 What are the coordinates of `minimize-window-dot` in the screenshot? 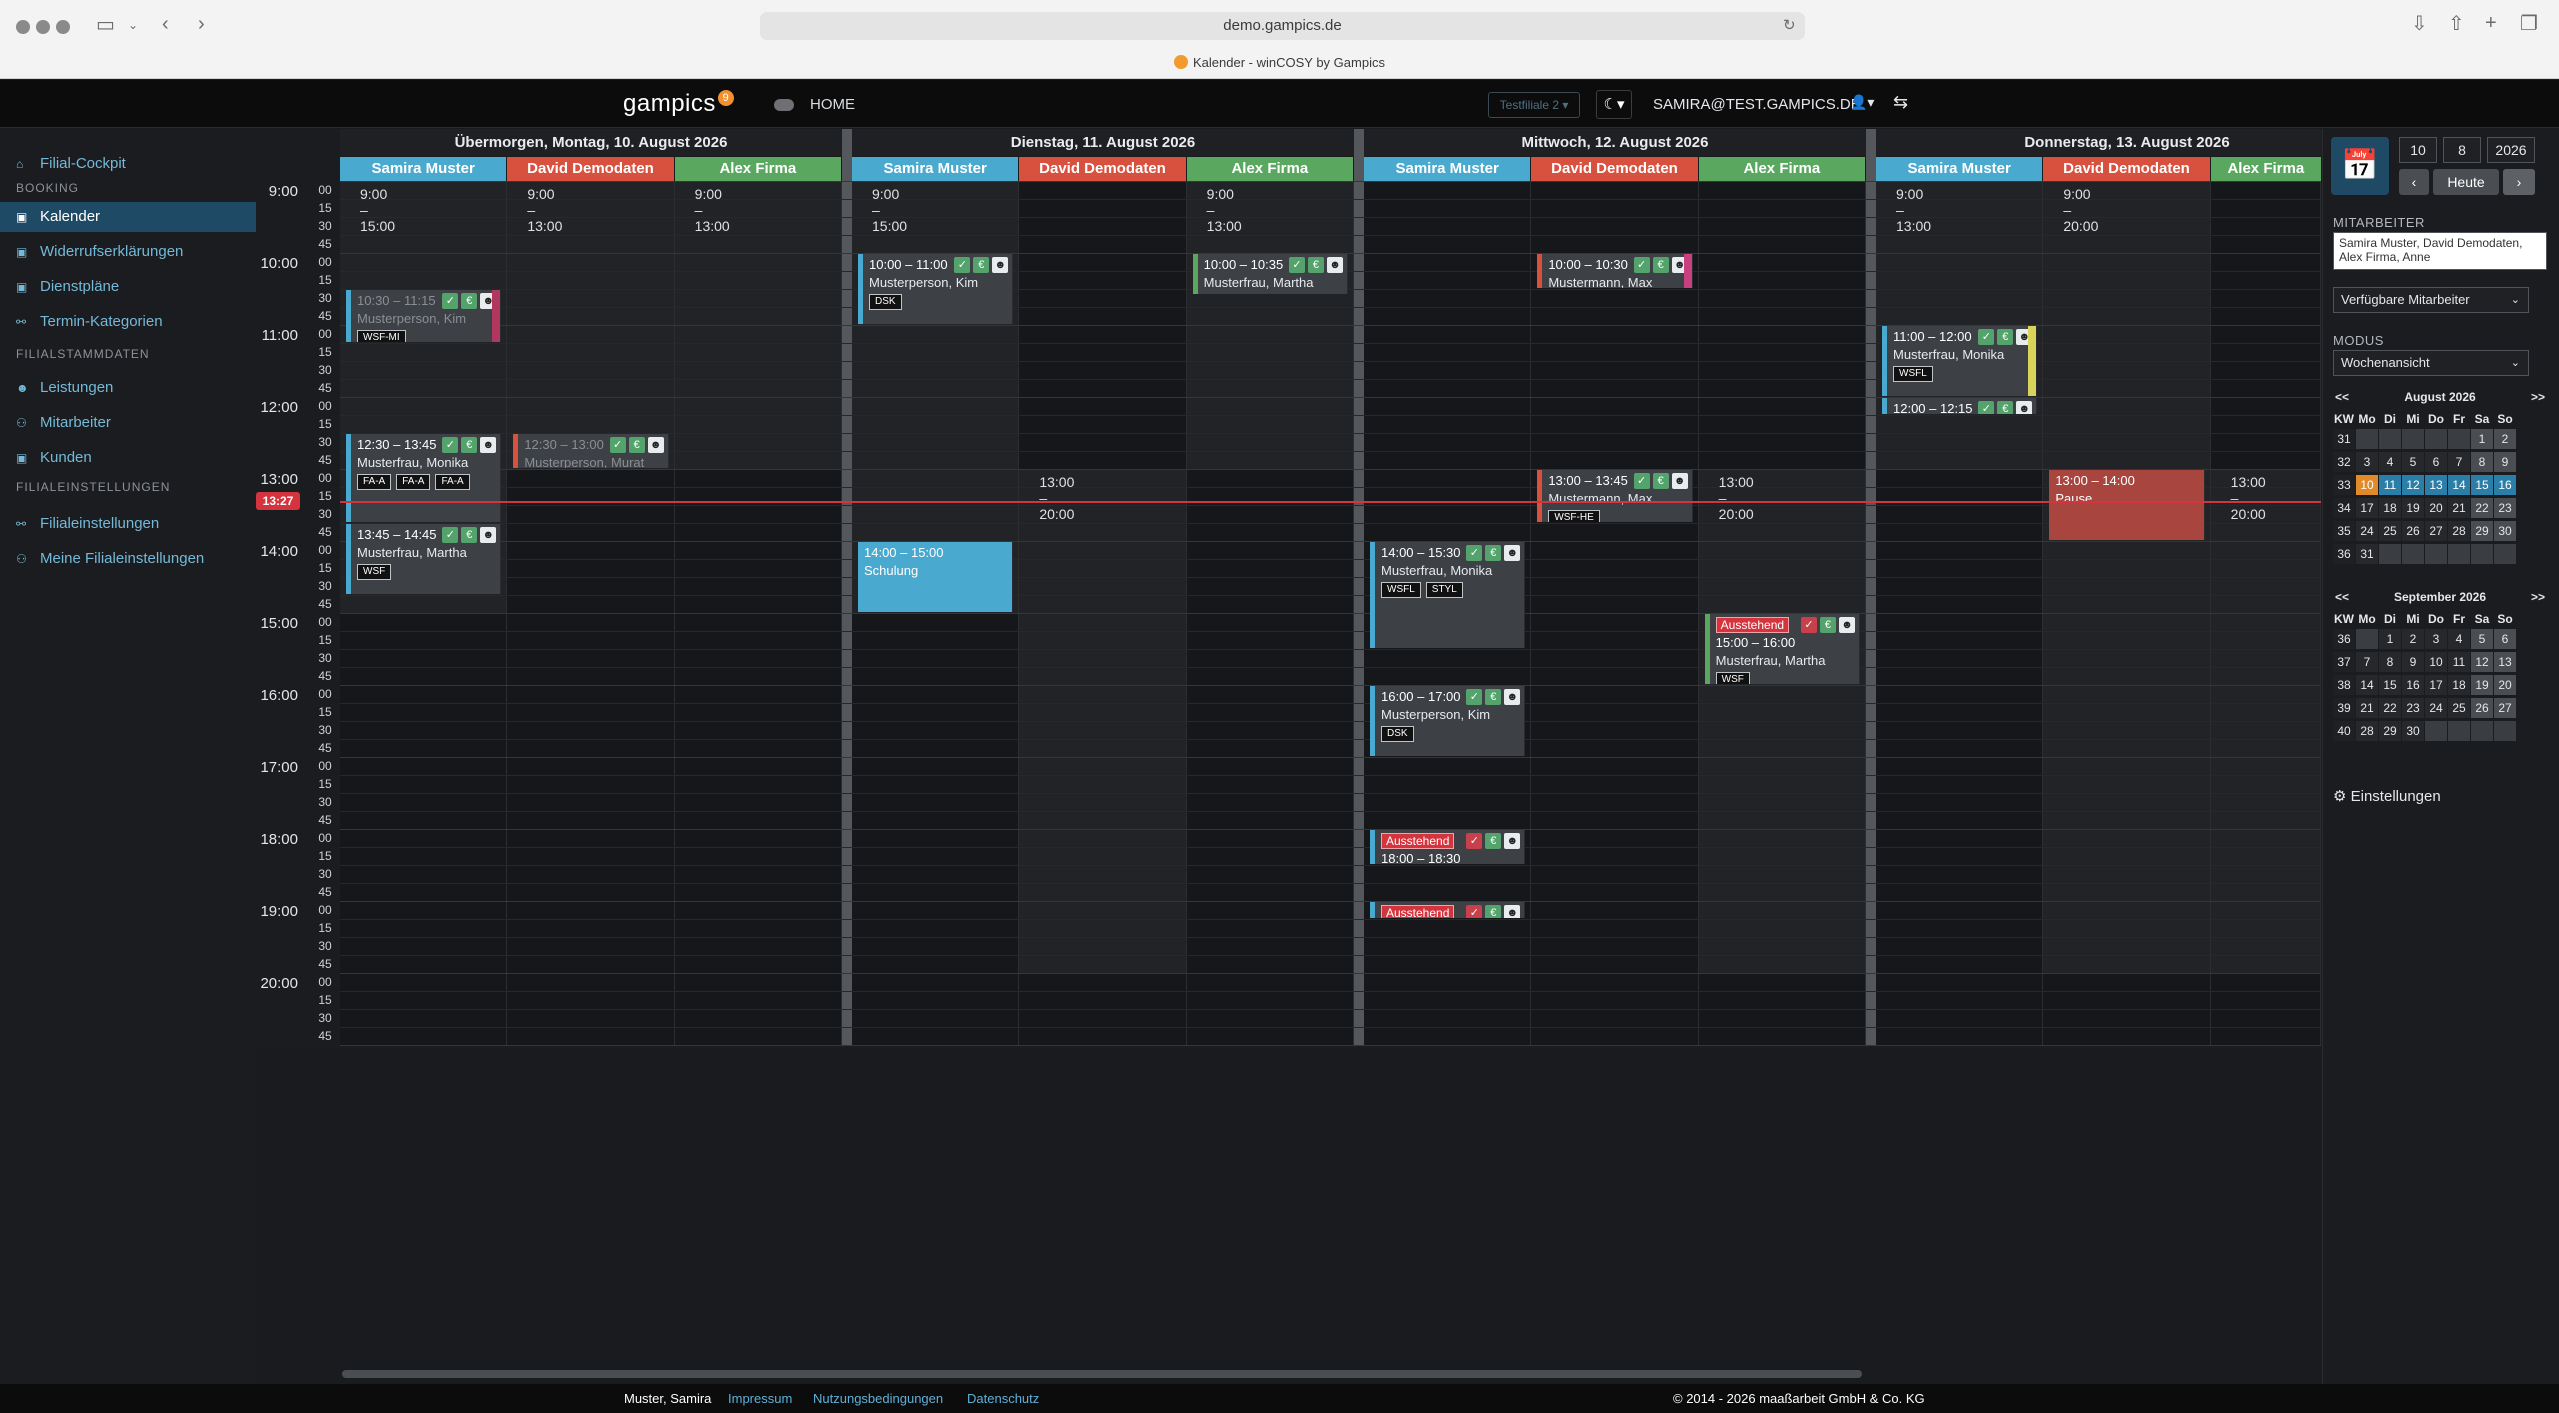 It's located at (43, 27).